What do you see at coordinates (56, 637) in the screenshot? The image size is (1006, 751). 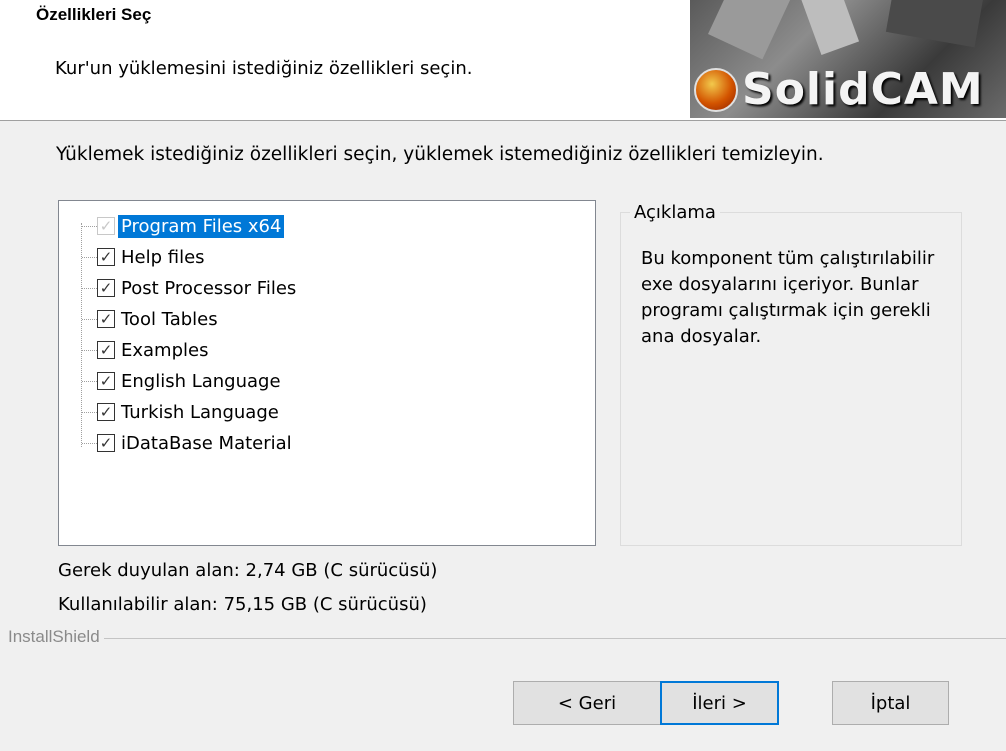 I see `installshield-label: InstallShield` at bounding box center [56, 637].